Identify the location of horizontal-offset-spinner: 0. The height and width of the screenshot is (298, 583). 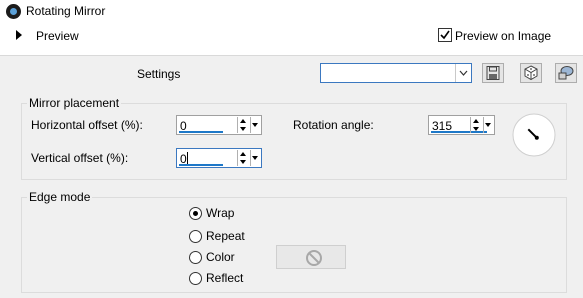
(219, 125).